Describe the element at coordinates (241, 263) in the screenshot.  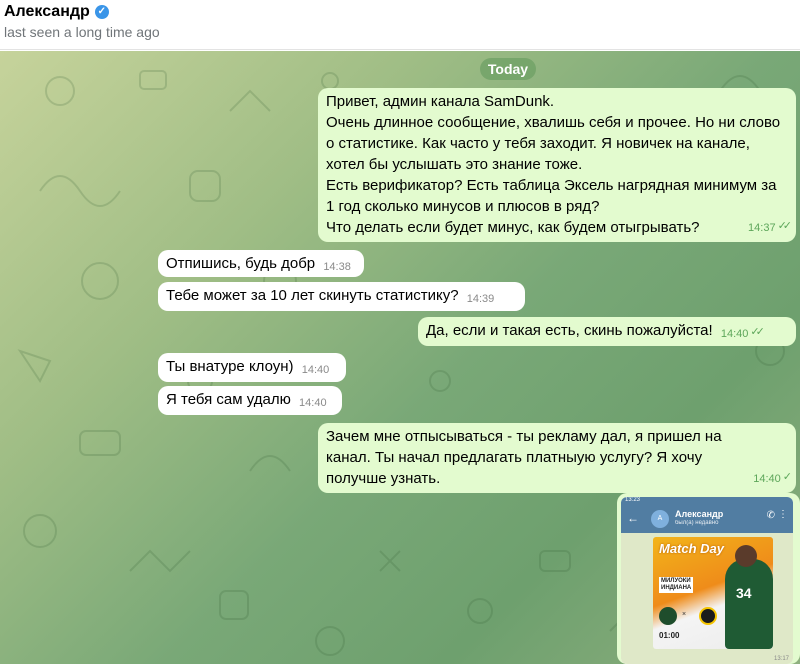
I see `message-text: Отпишись, будь добр` at that location.